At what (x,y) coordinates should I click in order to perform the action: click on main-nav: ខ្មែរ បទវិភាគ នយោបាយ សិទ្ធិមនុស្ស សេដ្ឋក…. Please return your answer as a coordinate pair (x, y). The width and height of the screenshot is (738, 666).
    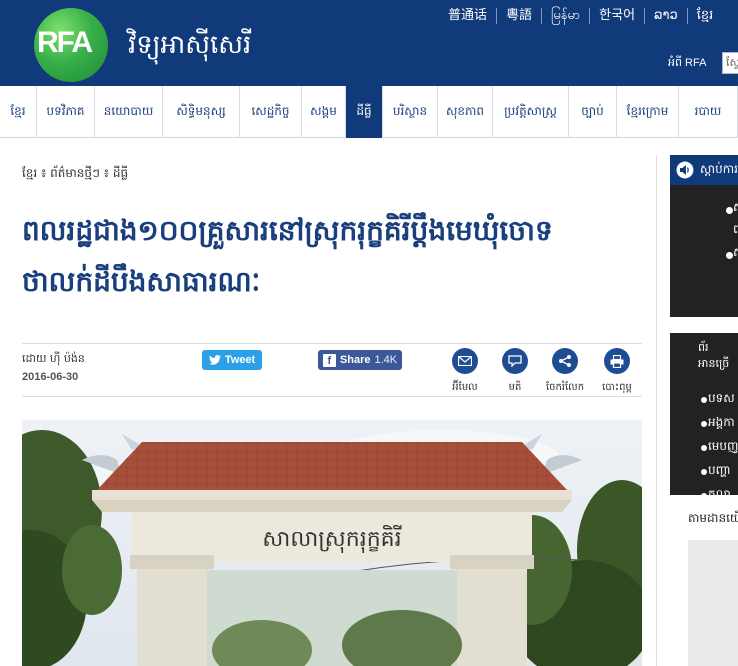
    Looking at the image, I should click on (369, 112).